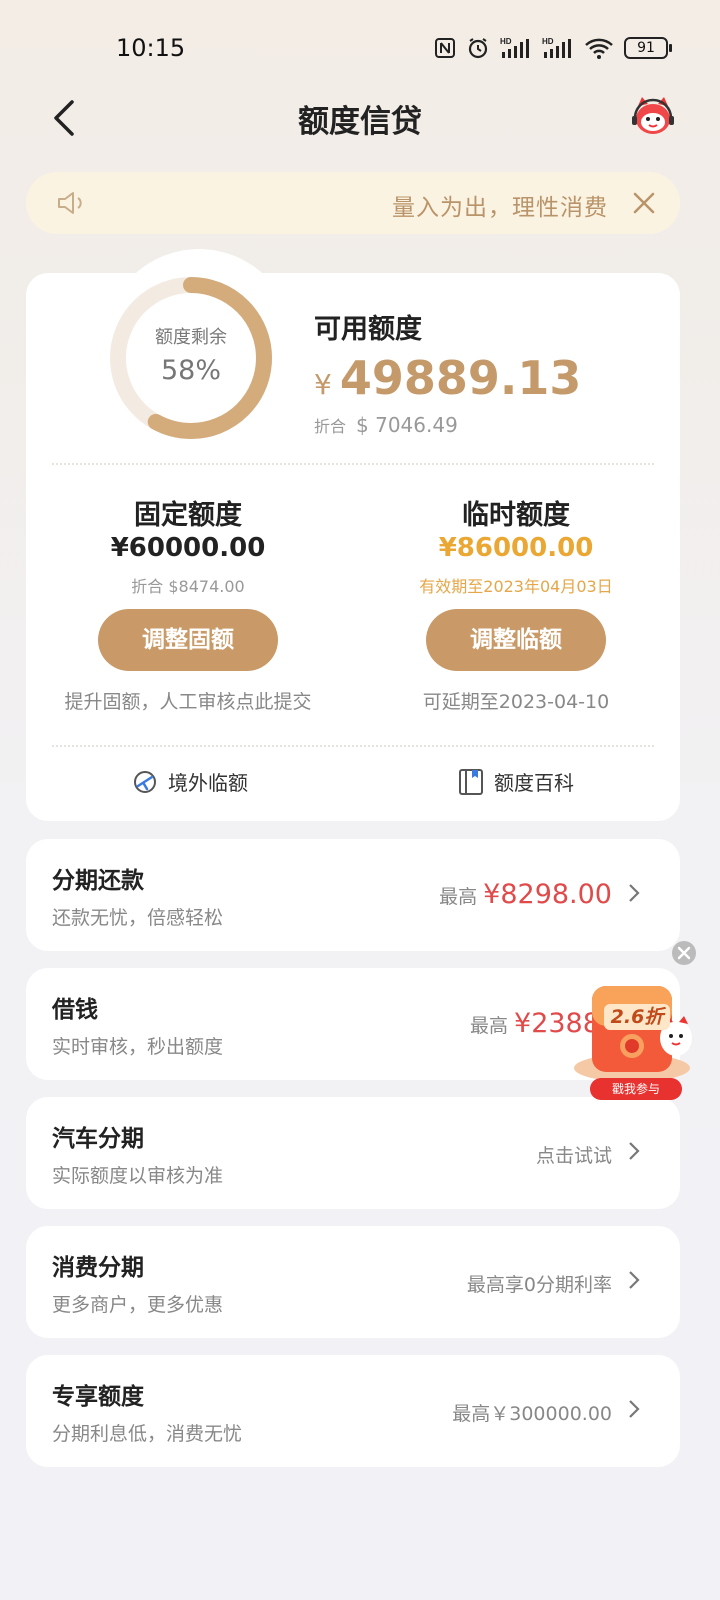 The height and width of the screenshot is (1600, 720). I want to click on list-item-value: 点击试试, so click(574, 1154).